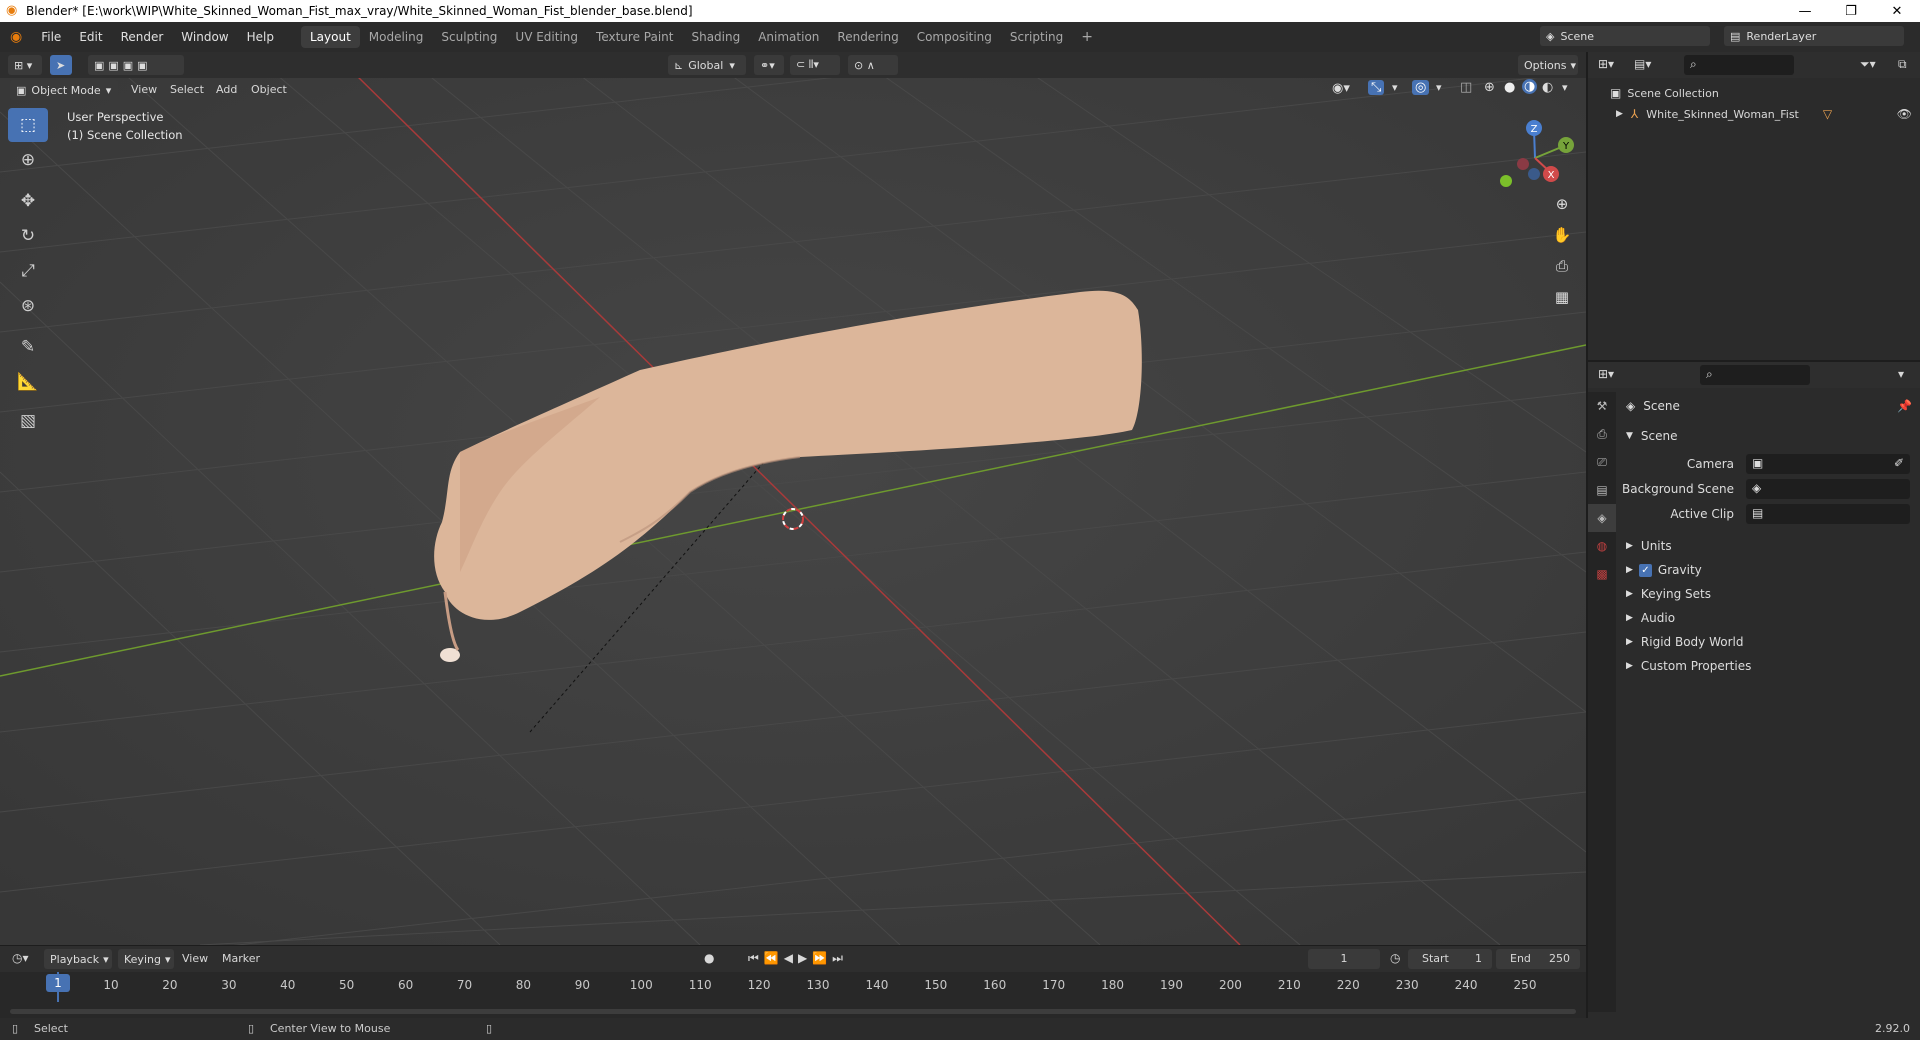 Image resolution: width=1920 pixels, height=1040 pixels. Describe the element at coordinates (1897, 11) in the screenshot. I see `close-button: ✕` at that location.